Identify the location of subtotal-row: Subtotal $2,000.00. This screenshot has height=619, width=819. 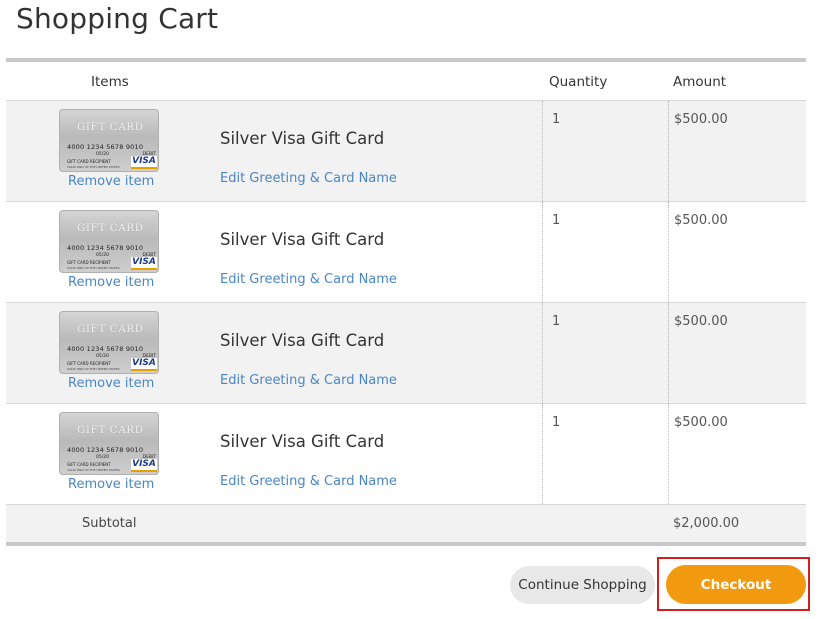
(406, 523).